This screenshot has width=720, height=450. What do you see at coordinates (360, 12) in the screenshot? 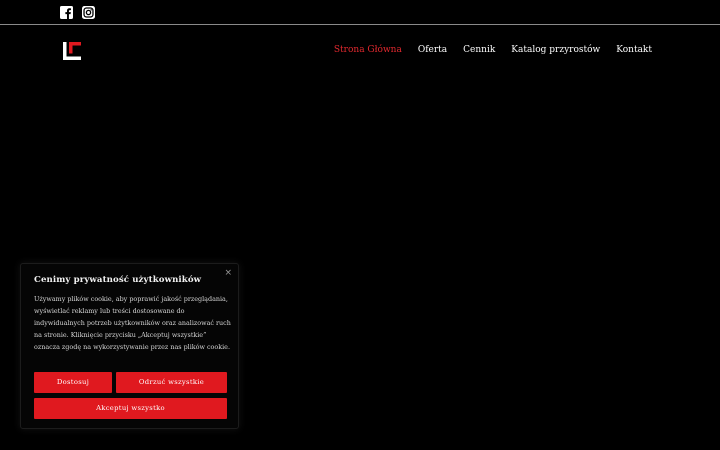
I see `top-bar` at bounding box center [360, 12].